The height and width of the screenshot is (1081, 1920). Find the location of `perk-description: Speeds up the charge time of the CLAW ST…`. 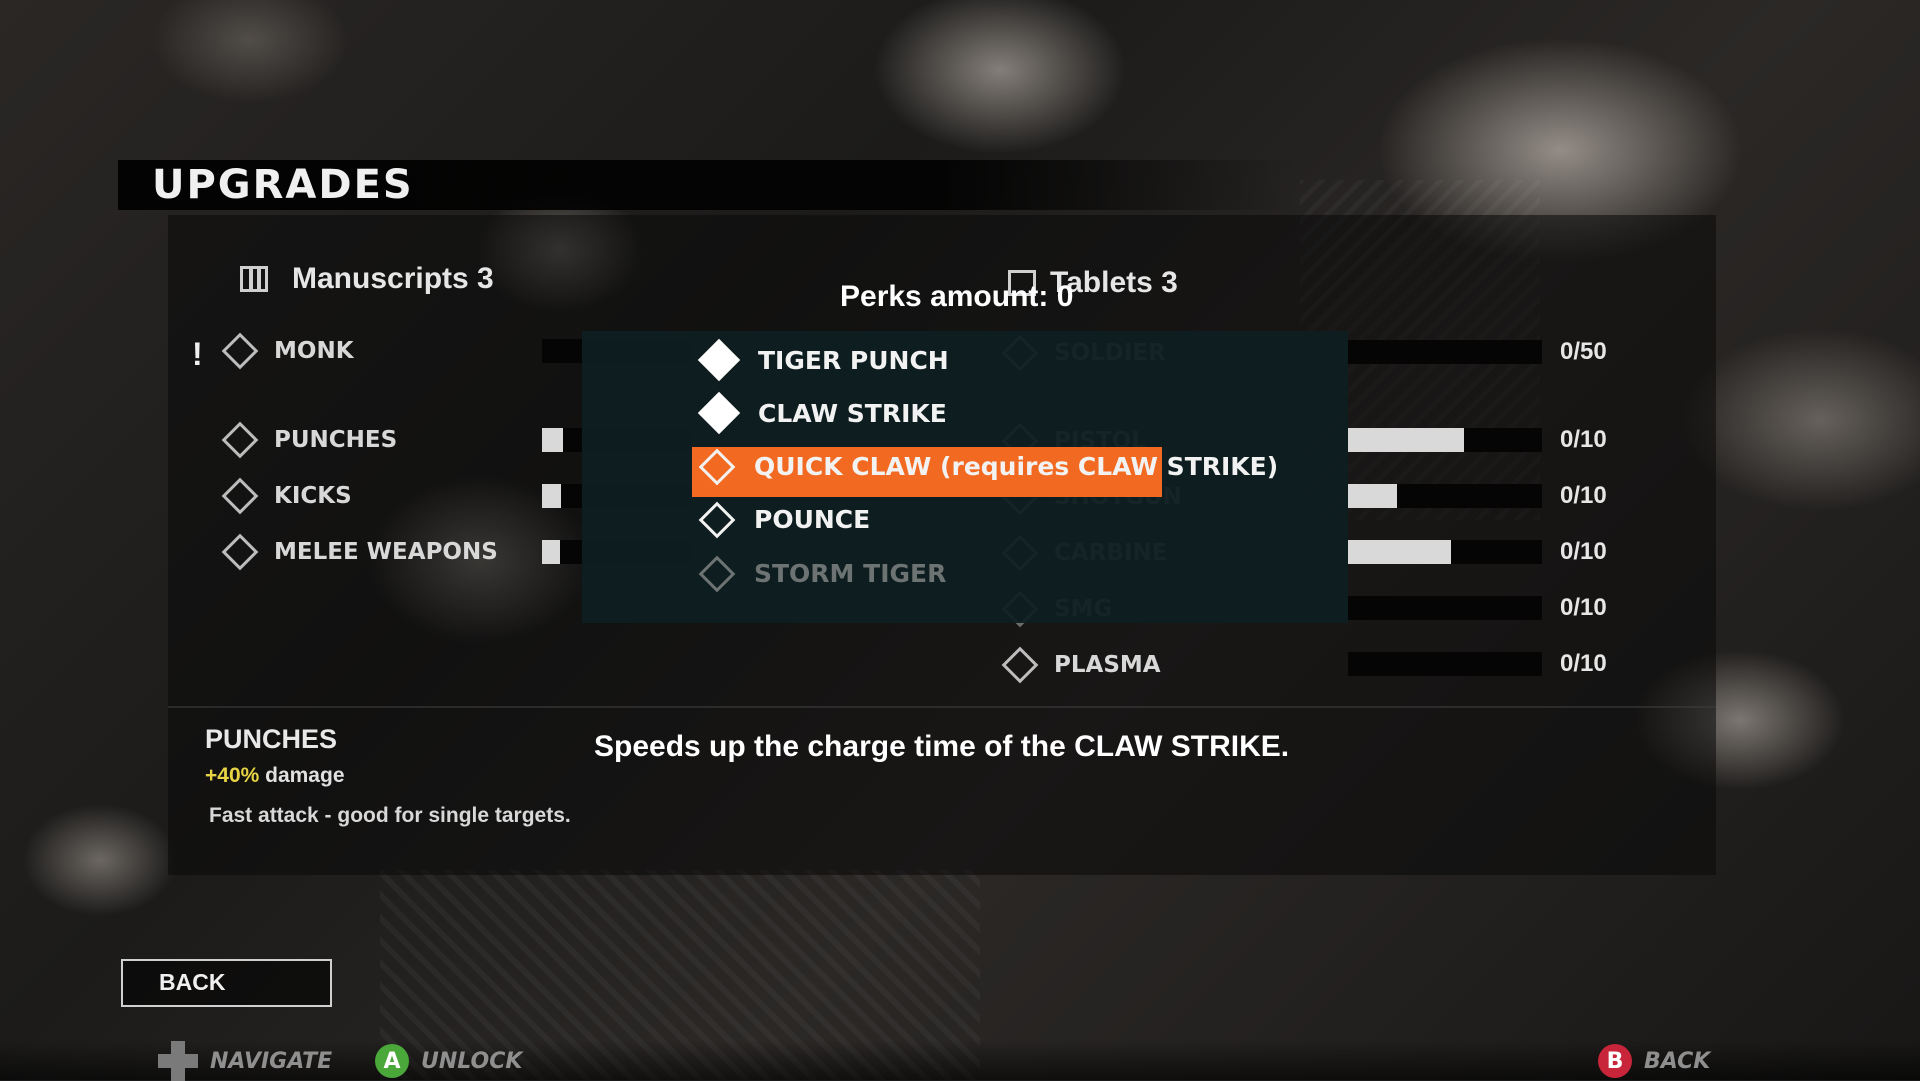

perk-description: Speeds up the charge time of the CLAW ST… is located at coordinates (942, 746).